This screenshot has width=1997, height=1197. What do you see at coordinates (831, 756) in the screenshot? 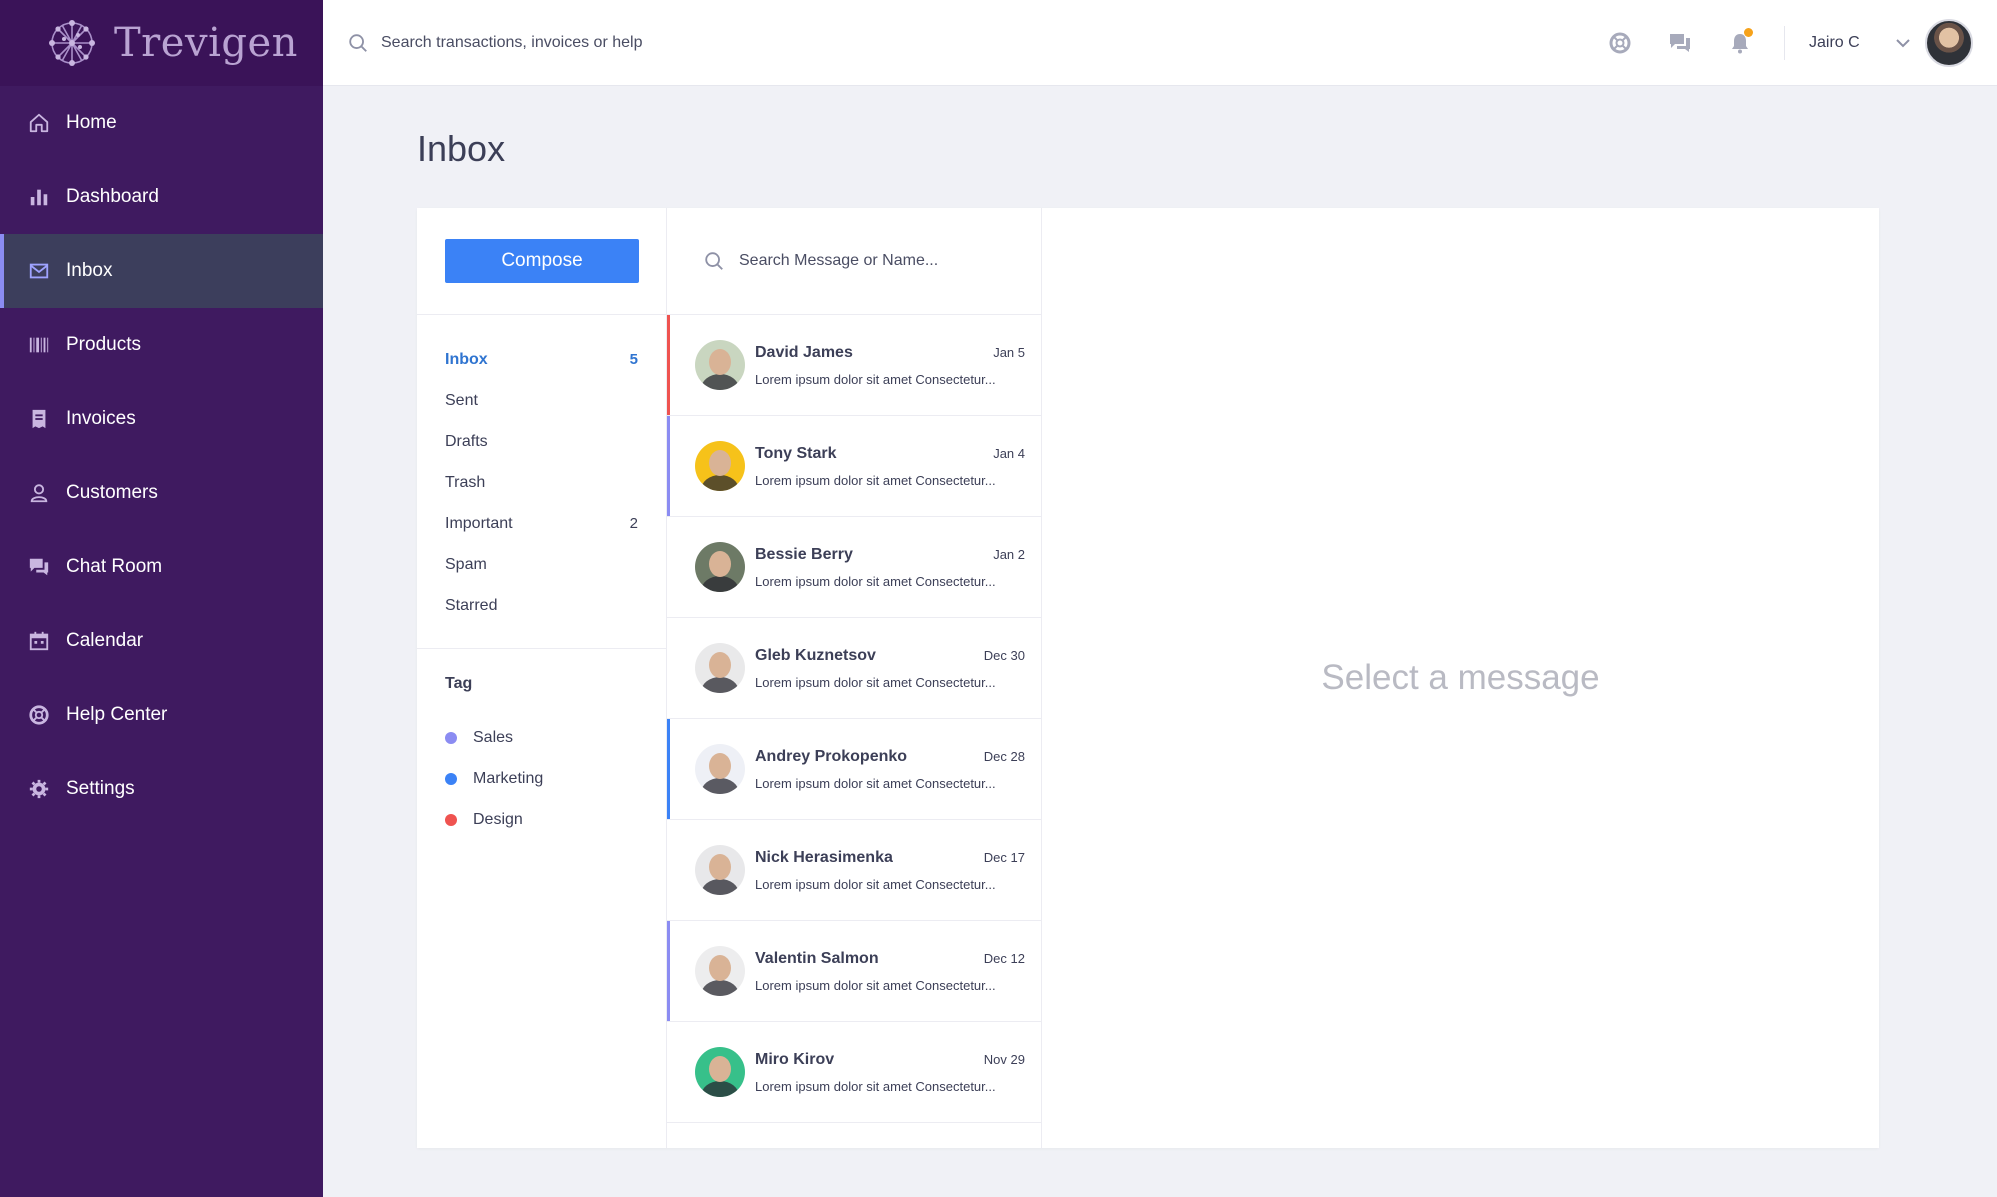
I see `sender-name: Andrey Prokopenko` at bounding box center [831, 756].